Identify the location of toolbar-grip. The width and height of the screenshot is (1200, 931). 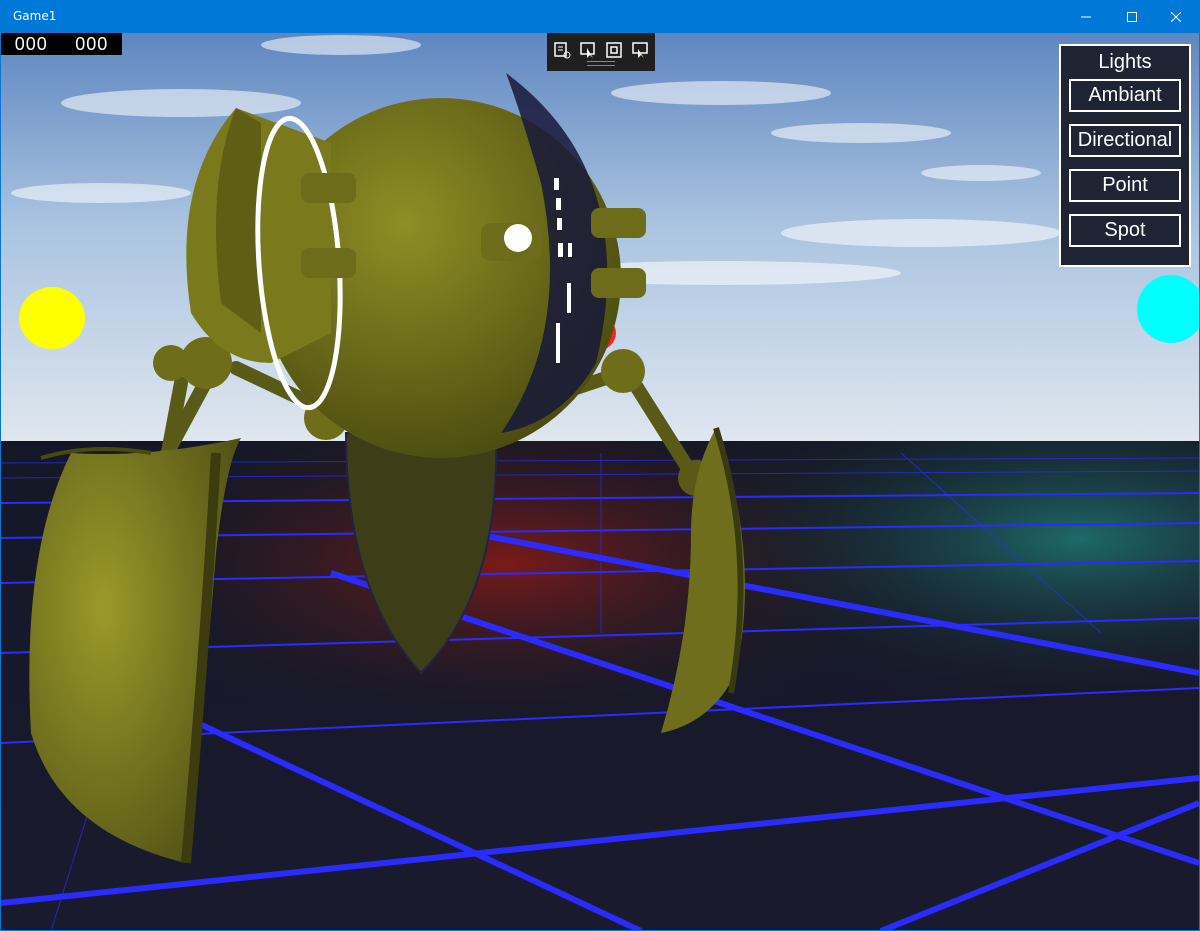
(601, 63).